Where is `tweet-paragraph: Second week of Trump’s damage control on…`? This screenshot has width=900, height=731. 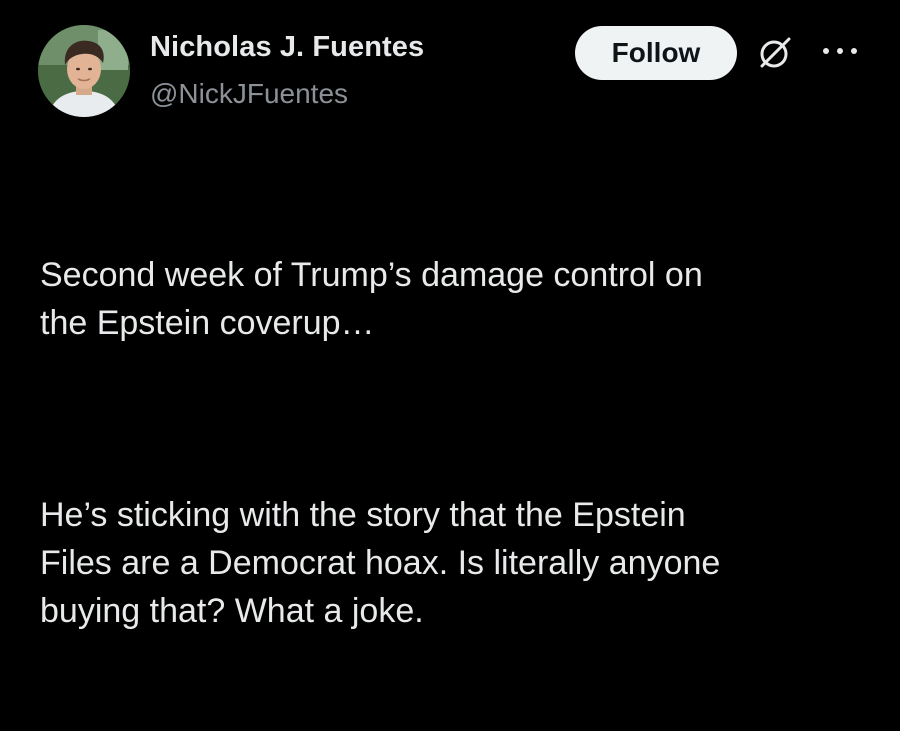
tweet-paragraph: Second week of Trump’s damage control on… is located at coordinates (371, 299).